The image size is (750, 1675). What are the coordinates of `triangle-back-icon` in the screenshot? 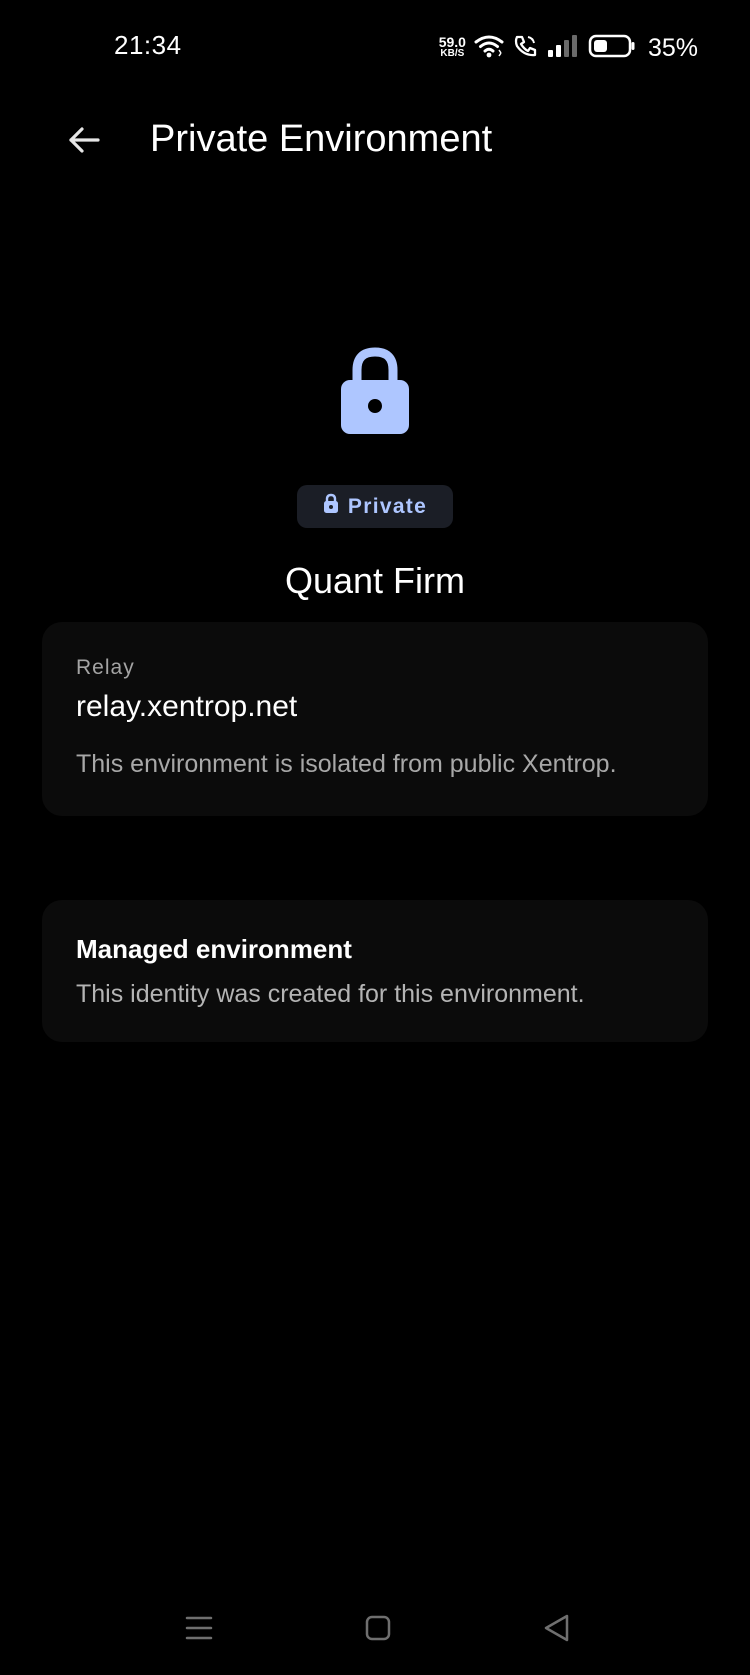 It's located at (557, 1630).